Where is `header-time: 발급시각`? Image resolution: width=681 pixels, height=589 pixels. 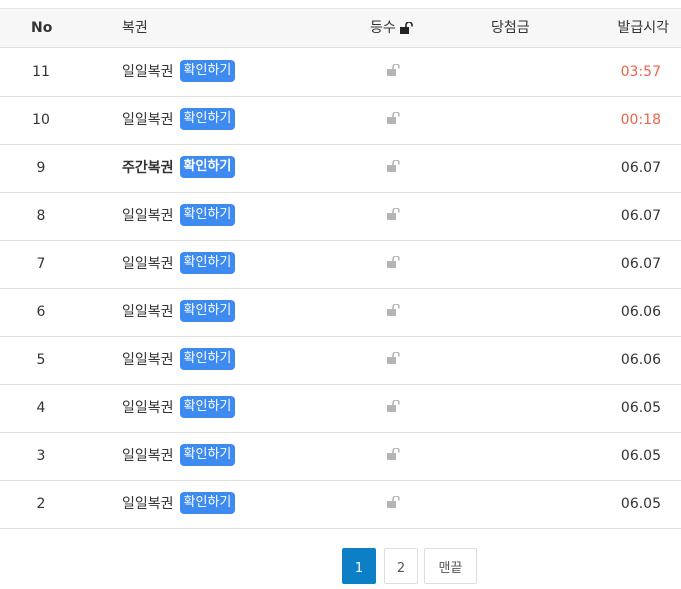 header-time: 발급시각 is located at coordinates (643, 28).